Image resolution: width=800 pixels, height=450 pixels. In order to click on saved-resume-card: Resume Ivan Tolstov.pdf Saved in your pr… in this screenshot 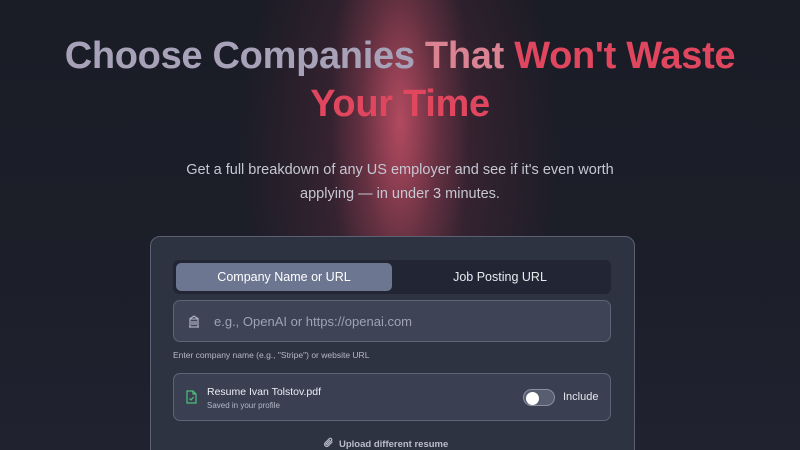, I will do `click(392, 397)`.